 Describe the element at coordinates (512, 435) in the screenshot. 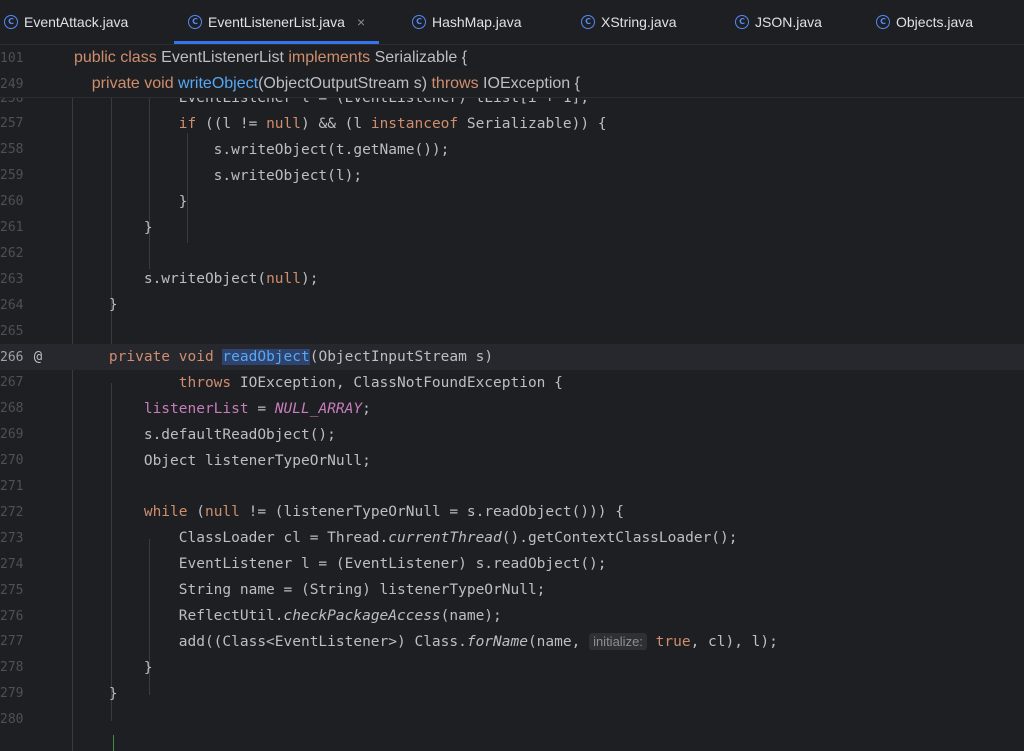

I see `code-line: 269 s.defaultReadObject();` at that location.